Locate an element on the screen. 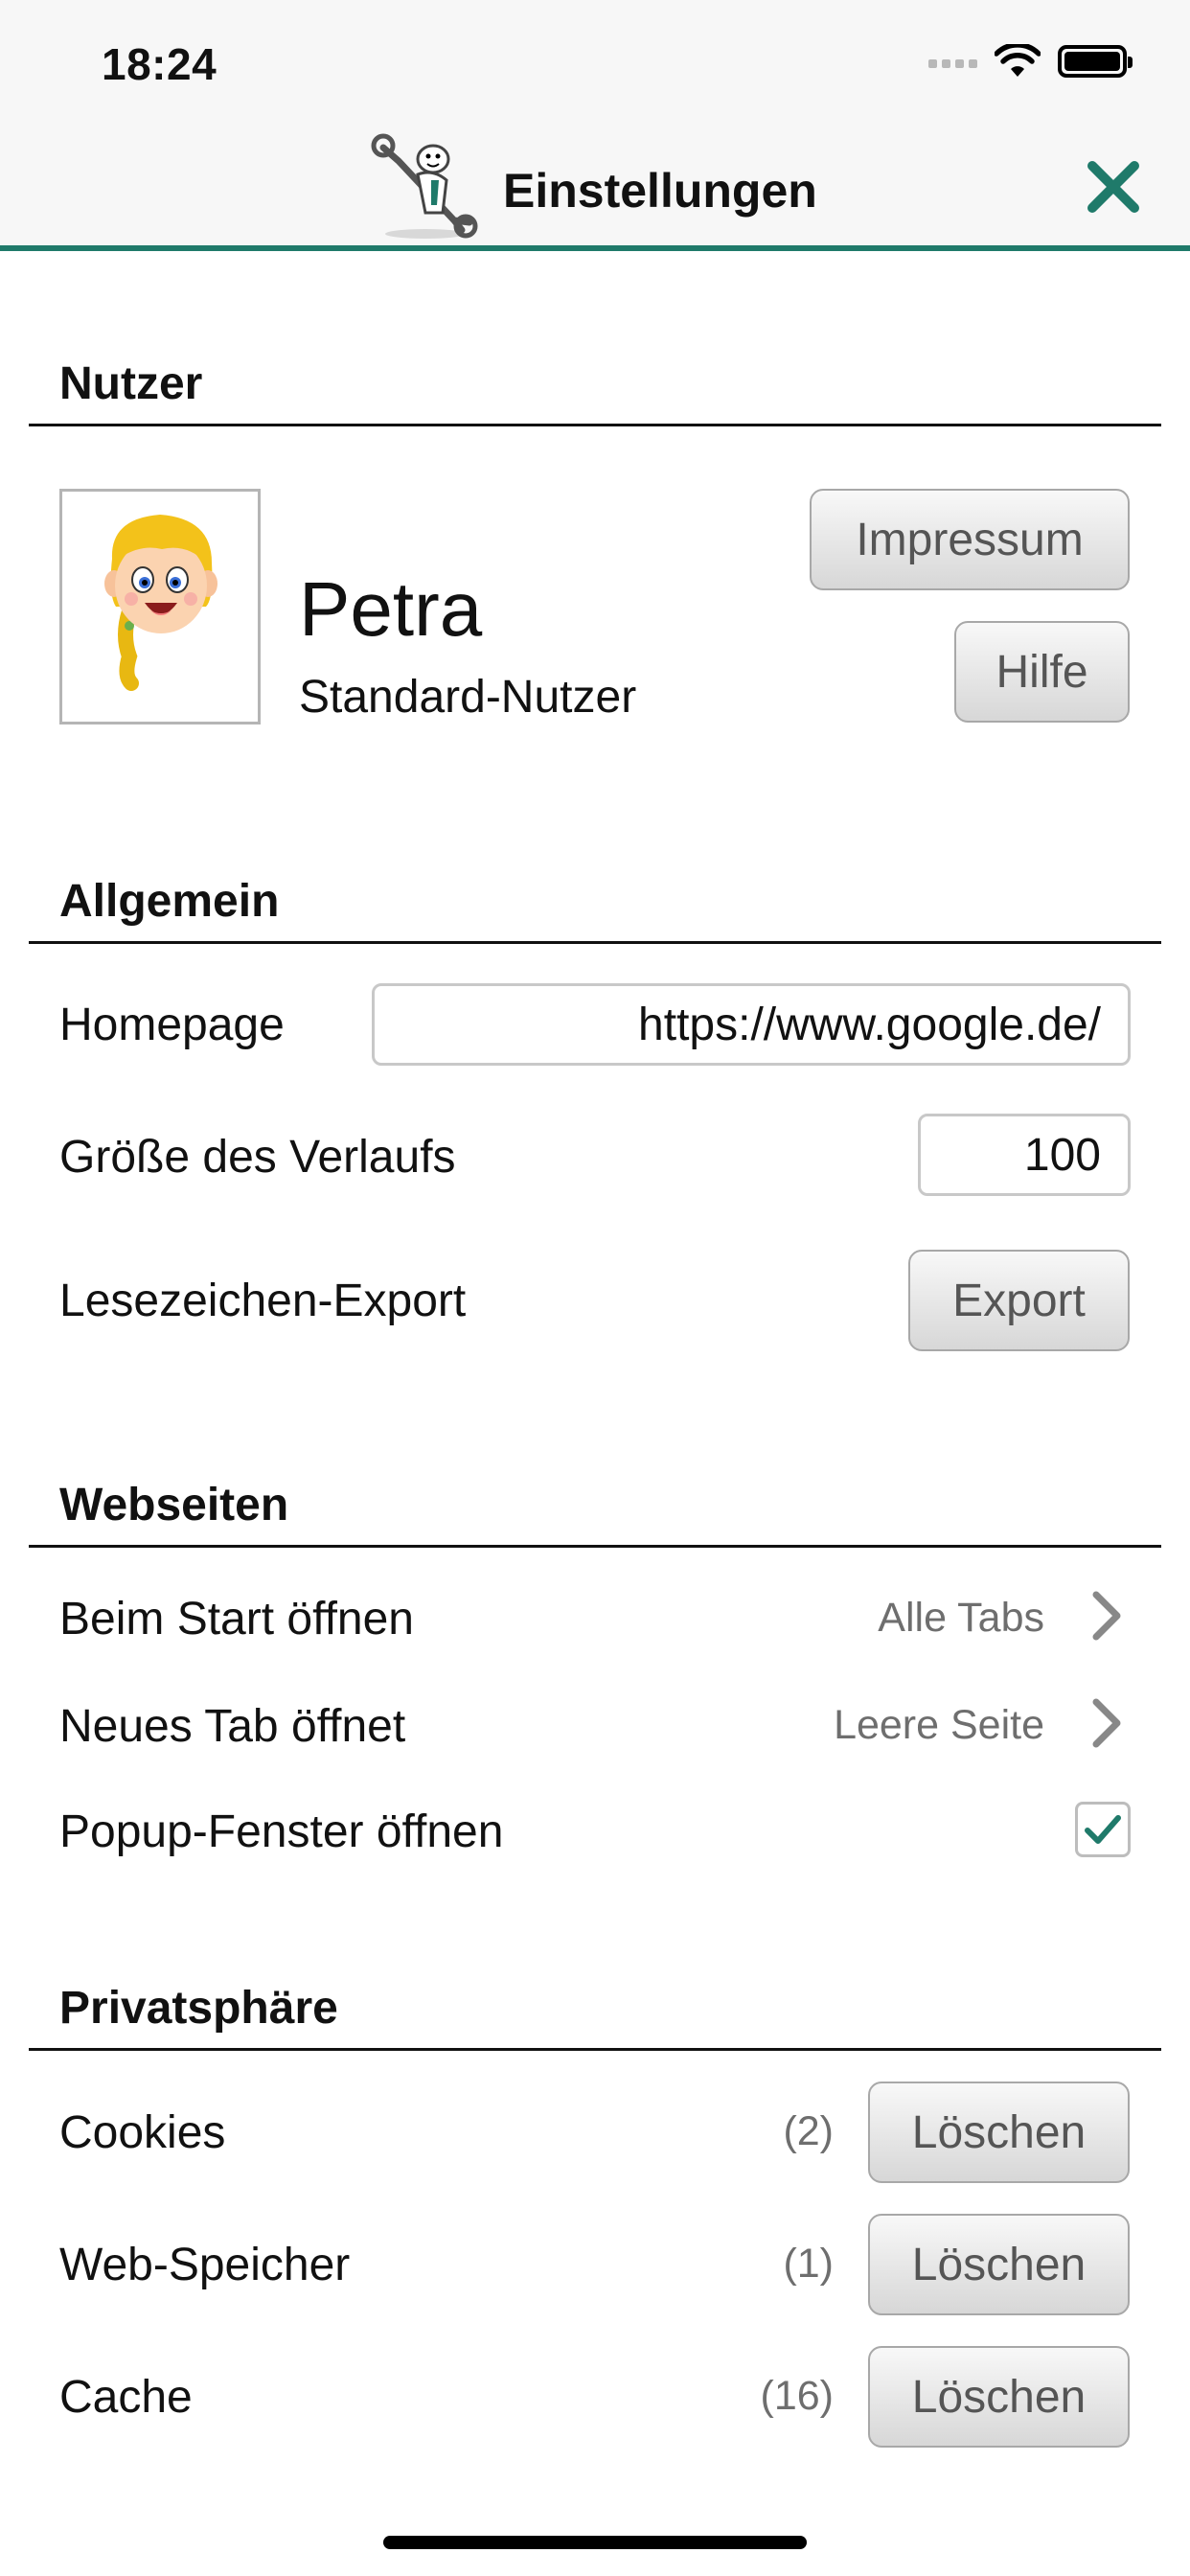 This screenshot has width=1190, height=2576. delete-cookies-button: Löschen is located at coordinates (999, 2133).